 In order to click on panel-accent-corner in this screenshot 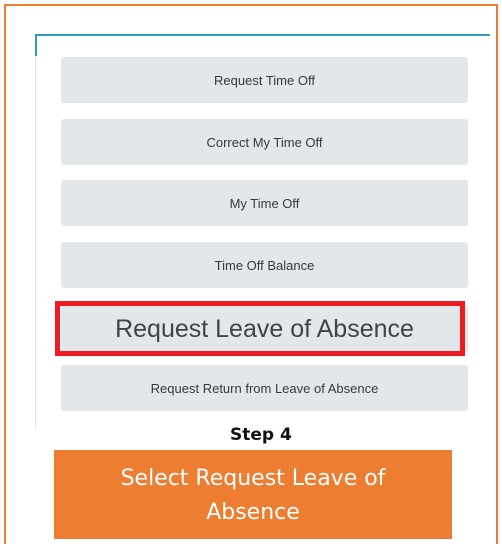, I will do `click(36, 45)`.